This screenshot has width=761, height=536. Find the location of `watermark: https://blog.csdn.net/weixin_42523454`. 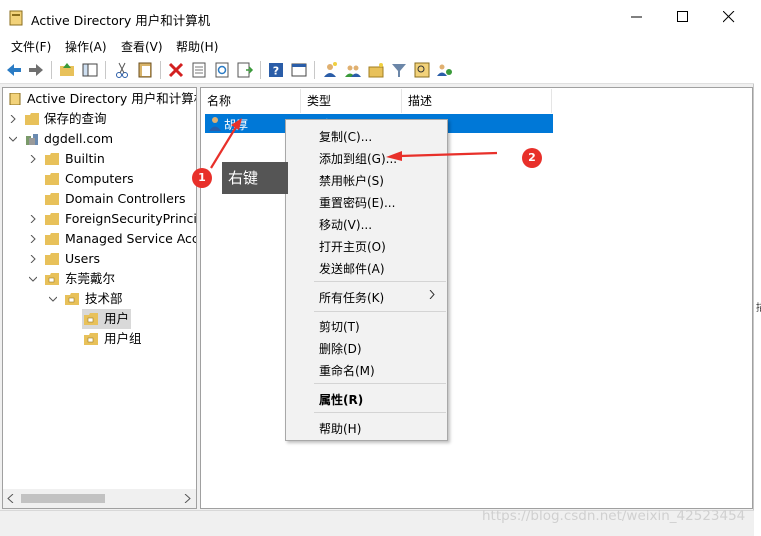

watermark: https://blog.csdn.net/weixin_42523454 is located at coordinates (614, 516).